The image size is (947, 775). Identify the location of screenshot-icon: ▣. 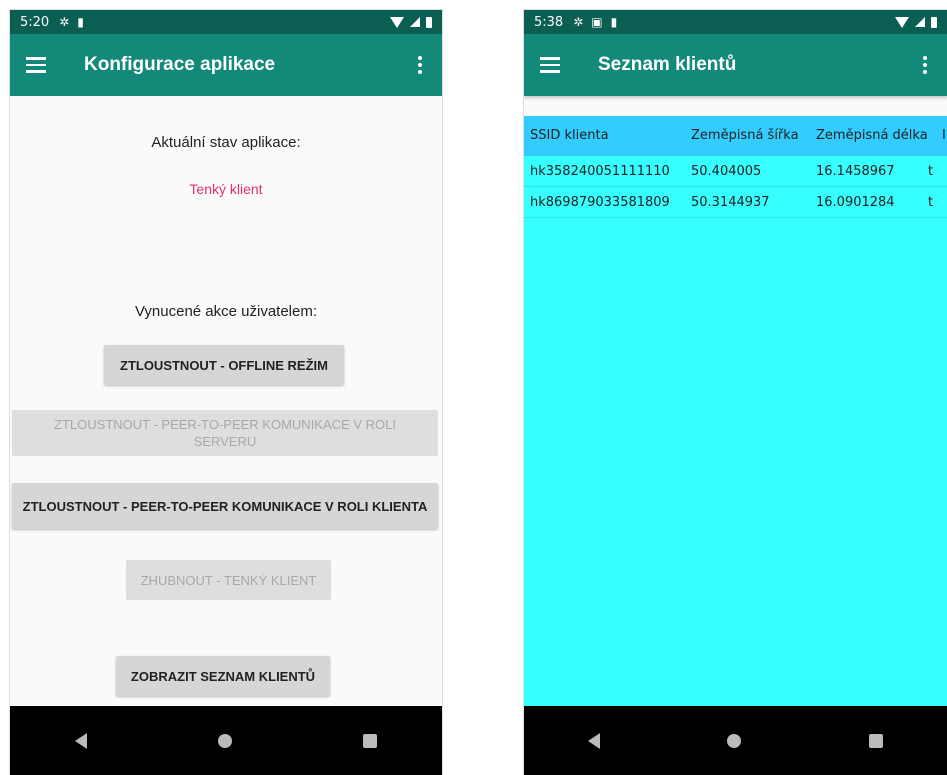
(597, 22).